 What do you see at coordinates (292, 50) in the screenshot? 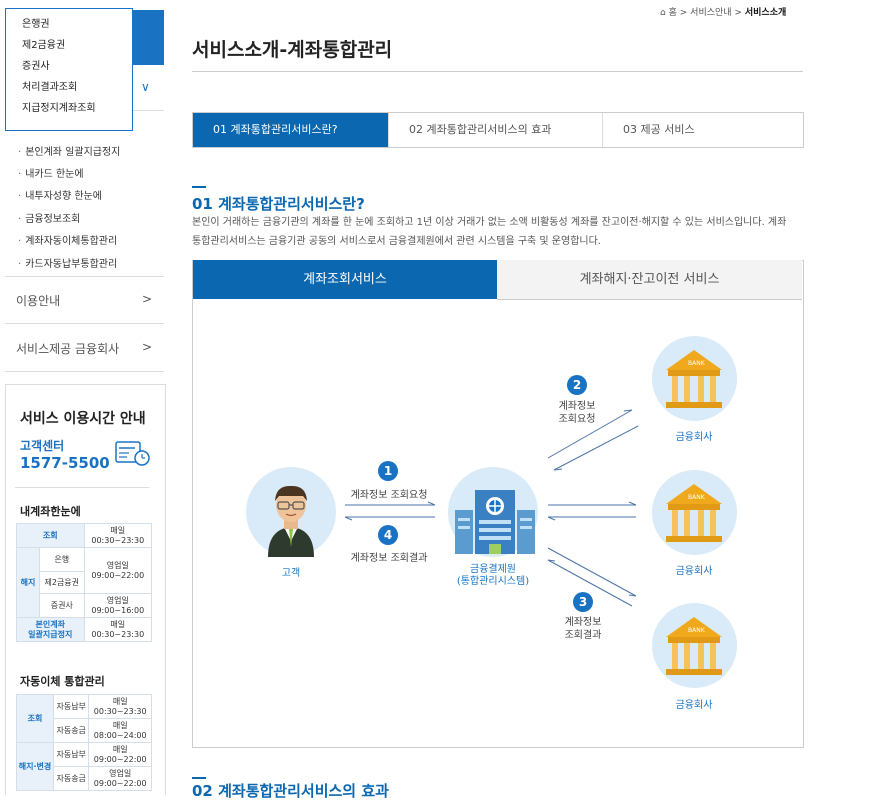
I see `page-title: 서비스소개-계좌통합관리` at bounding box center [292, 50].